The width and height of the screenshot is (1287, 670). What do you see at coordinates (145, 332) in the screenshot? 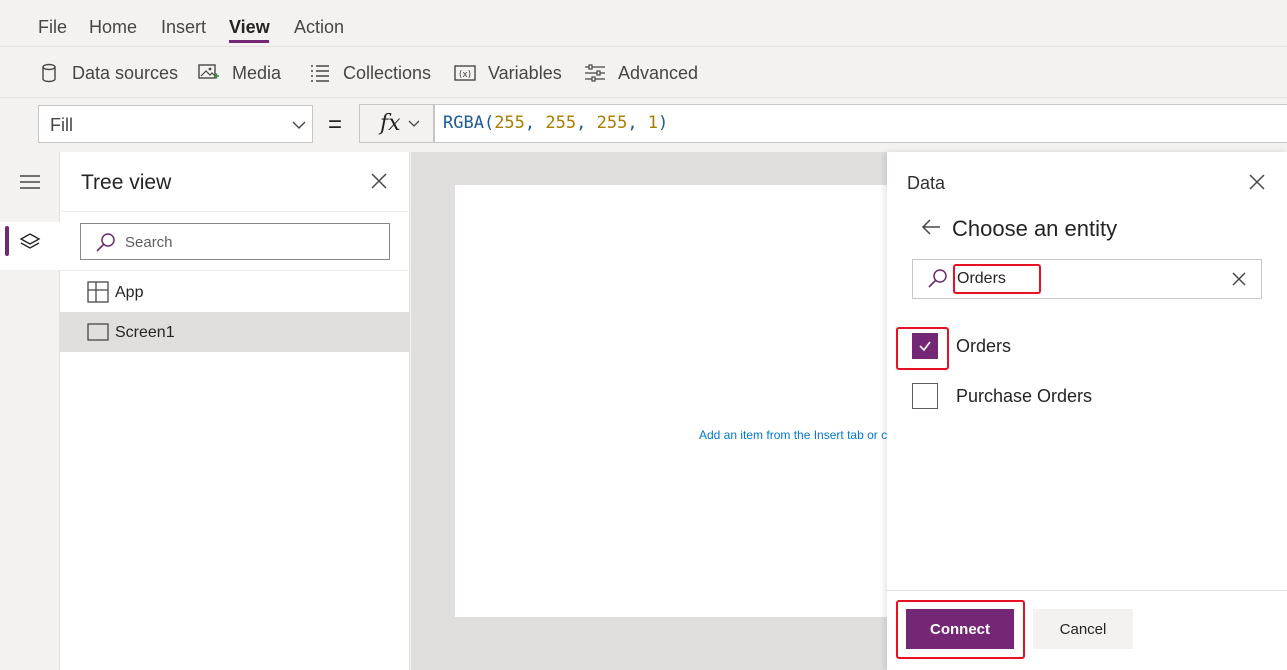
I see `tree-item-label: Screen1` at bounding box center [145, 332].